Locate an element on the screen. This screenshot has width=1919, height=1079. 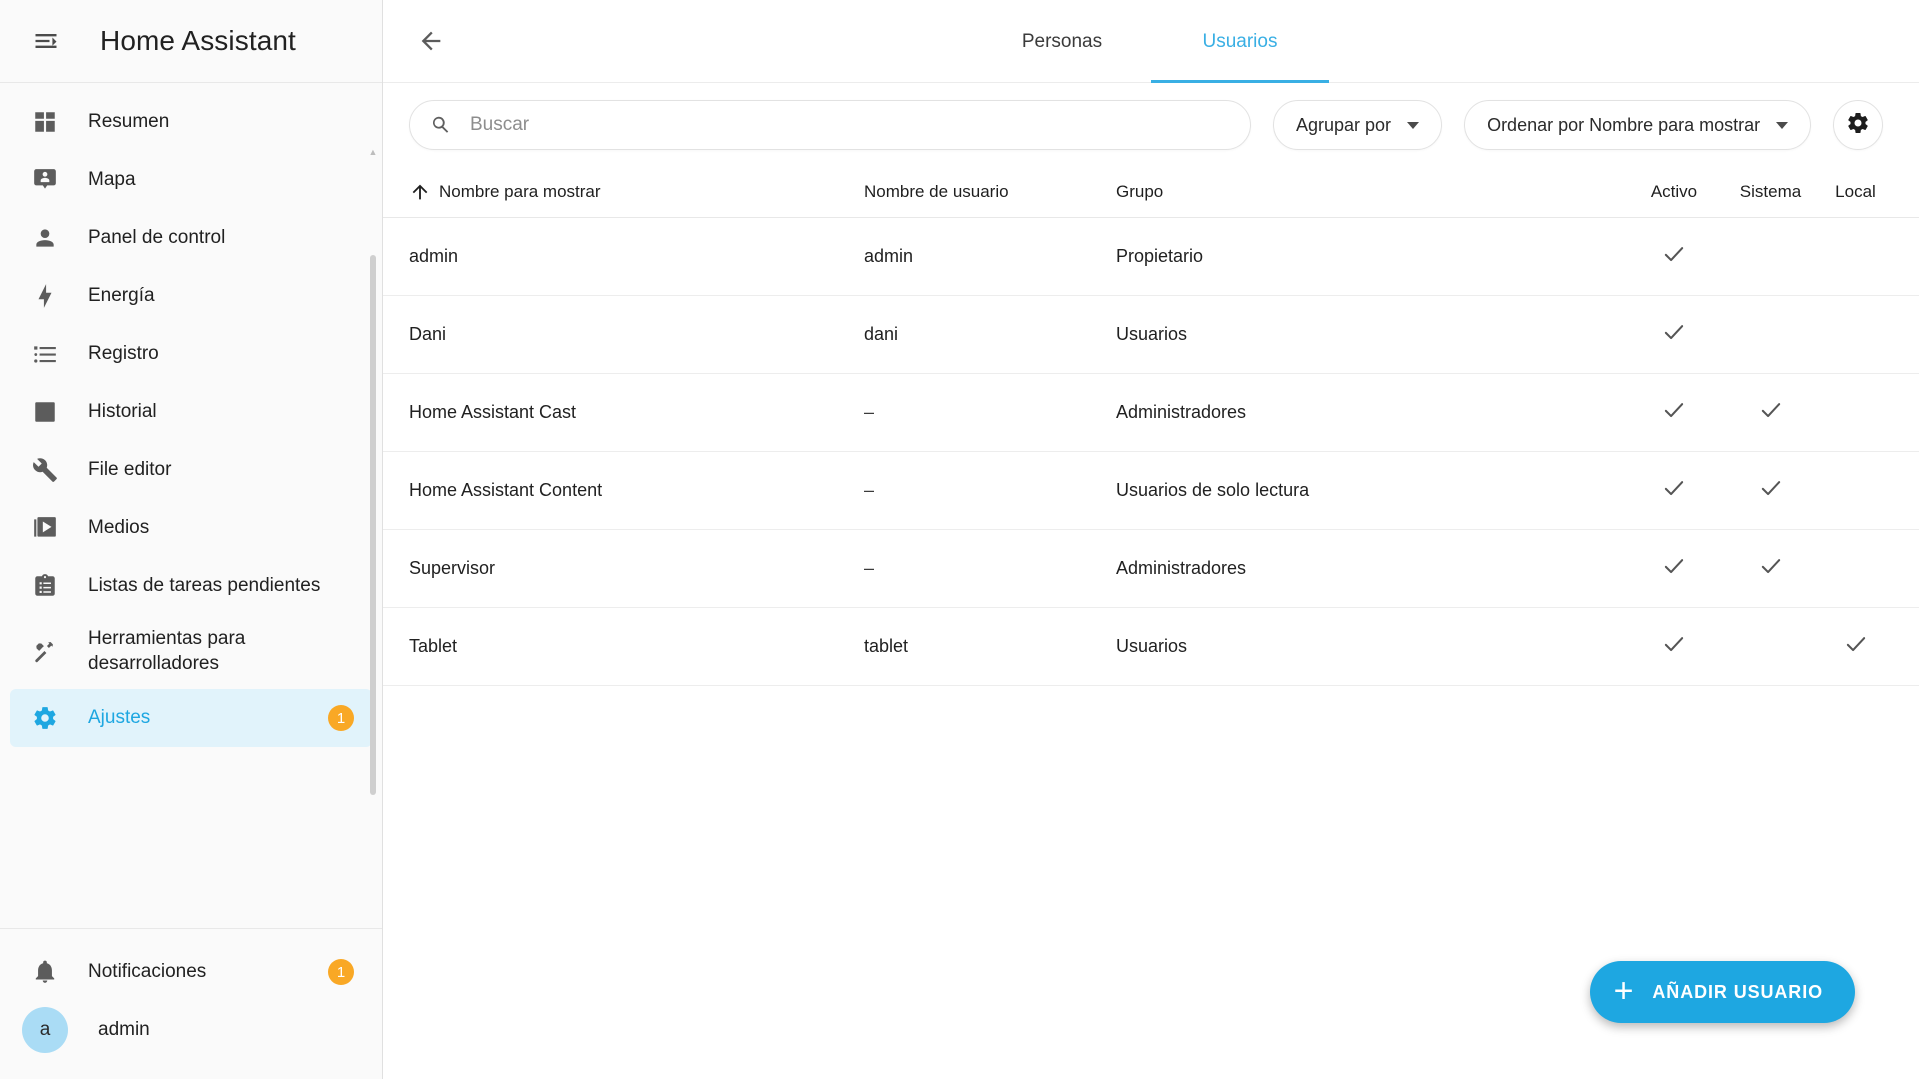
sidebar-item-listas-de-tareas-pendientes: Listas de tareas pendientes is located at coordinates (191, 586).